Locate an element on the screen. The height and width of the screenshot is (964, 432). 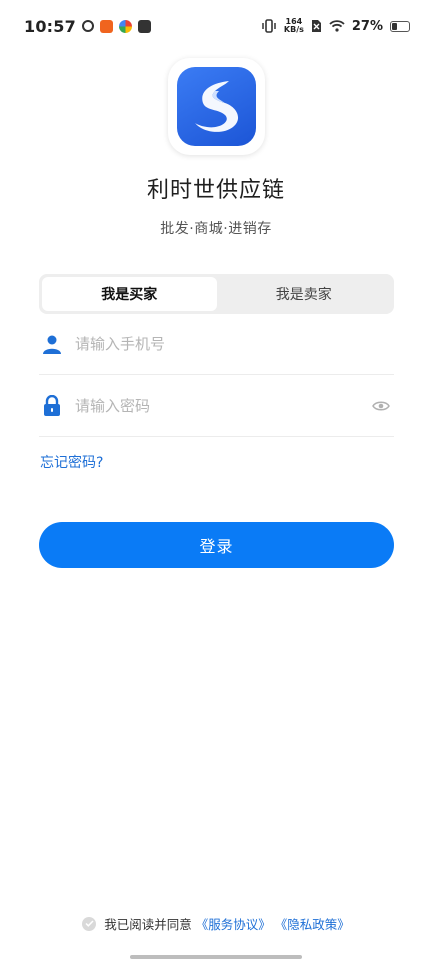
role-tabs: 我是买家 我是卖家 is located at coordinates (216, 294).